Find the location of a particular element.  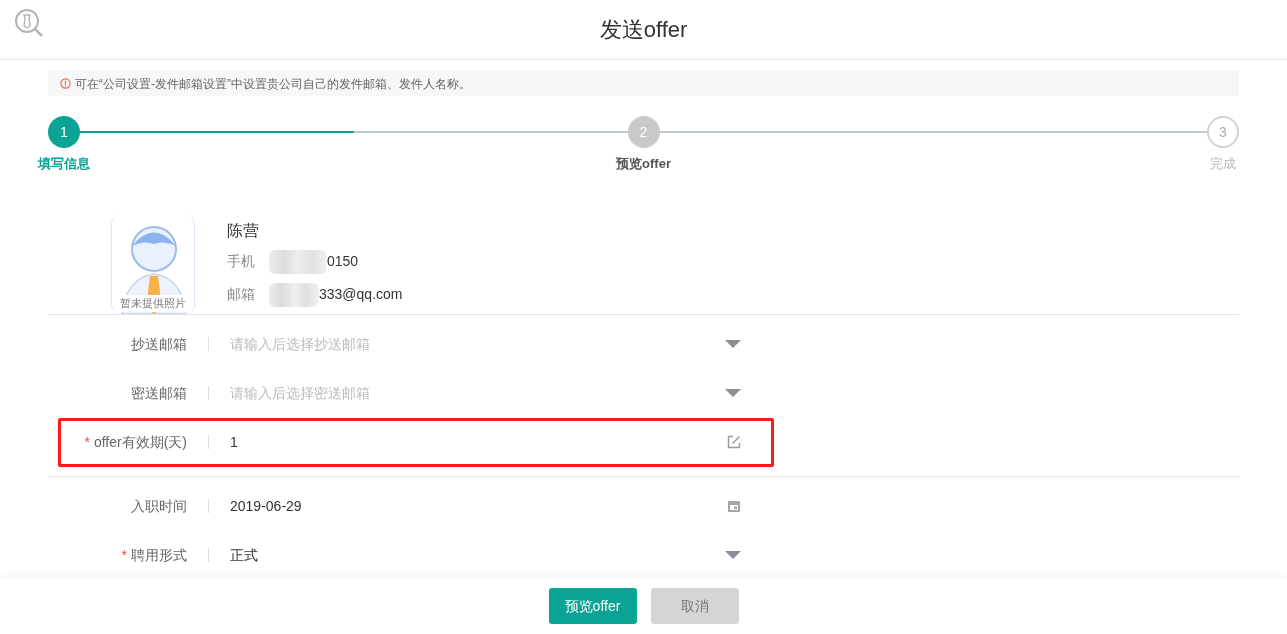

form-field: 1 is located at coordinates (500, 442).